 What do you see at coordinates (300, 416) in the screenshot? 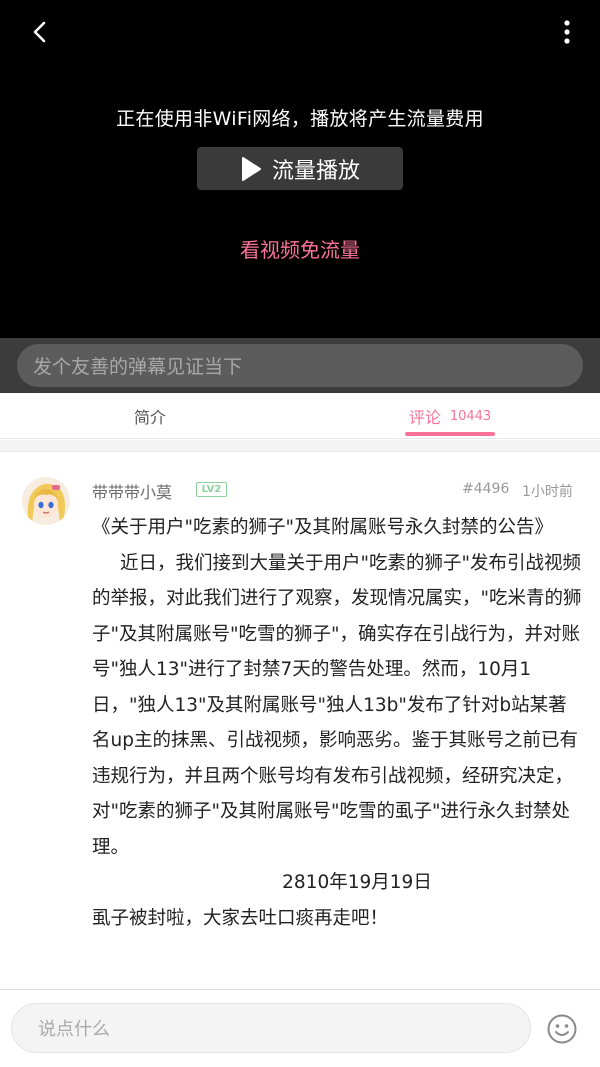
I see `tab-bar: 简介 评论 10443` at bounding box center [300, 416].